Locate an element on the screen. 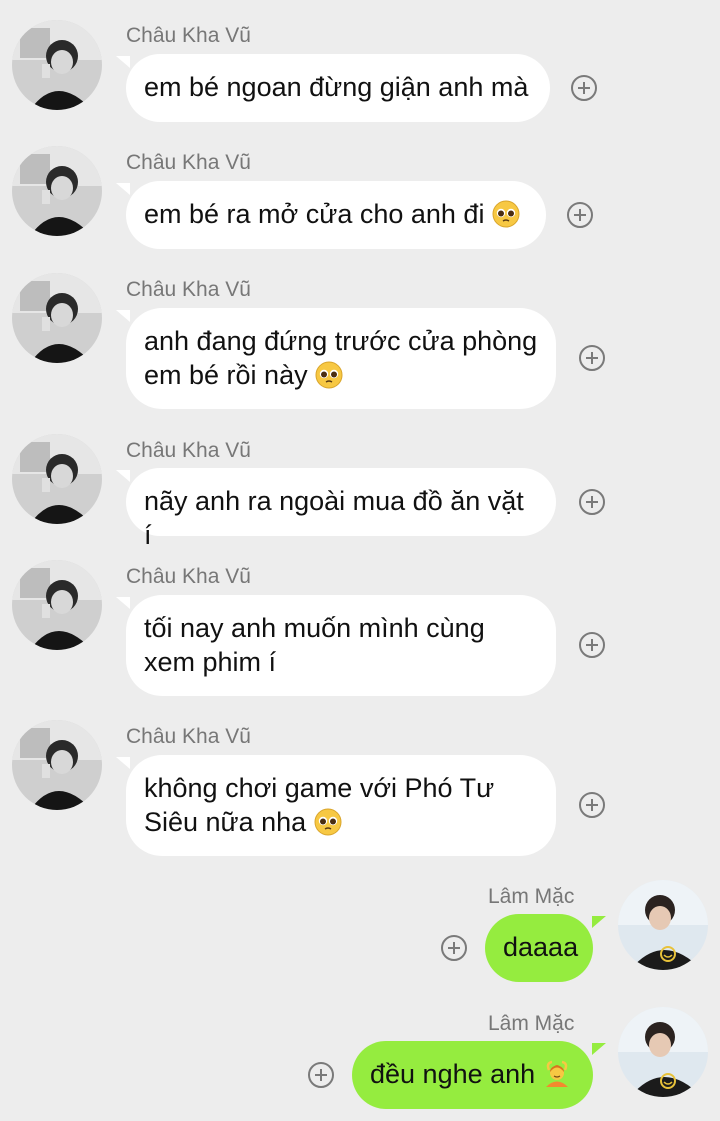  message-text: daaaa is located at coordinates (541, 947).